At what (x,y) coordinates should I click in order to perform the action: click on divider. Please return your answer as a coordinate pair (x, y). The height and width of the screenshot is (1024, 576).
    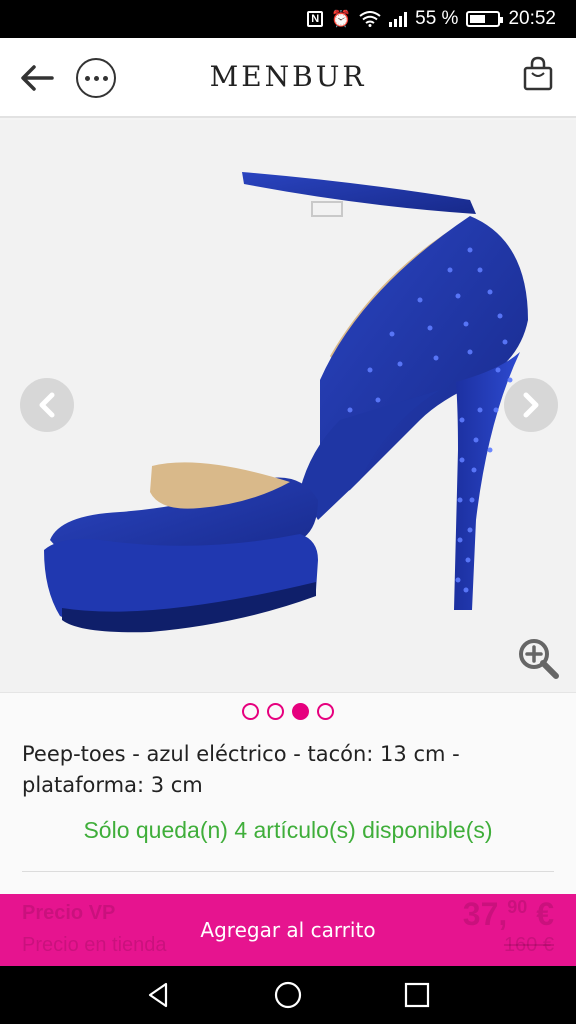
    Looking at the image, I should click on (288, 871).